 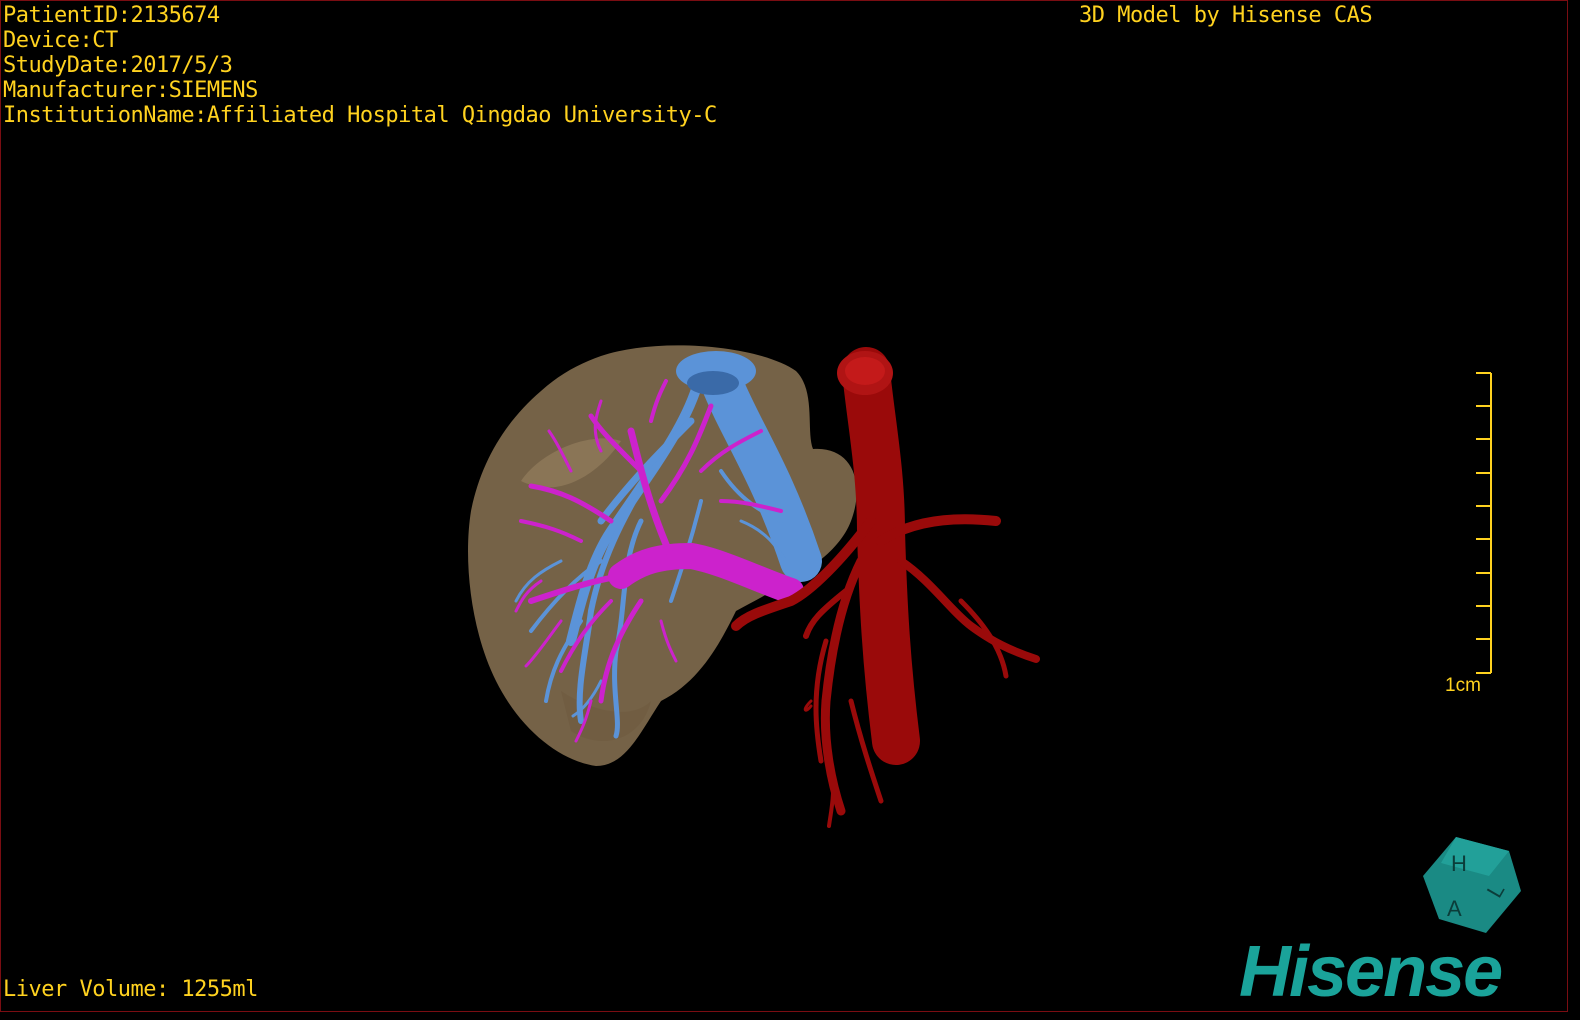 I want to click on cube-letter-h: H, so click(x=1459, y=863).